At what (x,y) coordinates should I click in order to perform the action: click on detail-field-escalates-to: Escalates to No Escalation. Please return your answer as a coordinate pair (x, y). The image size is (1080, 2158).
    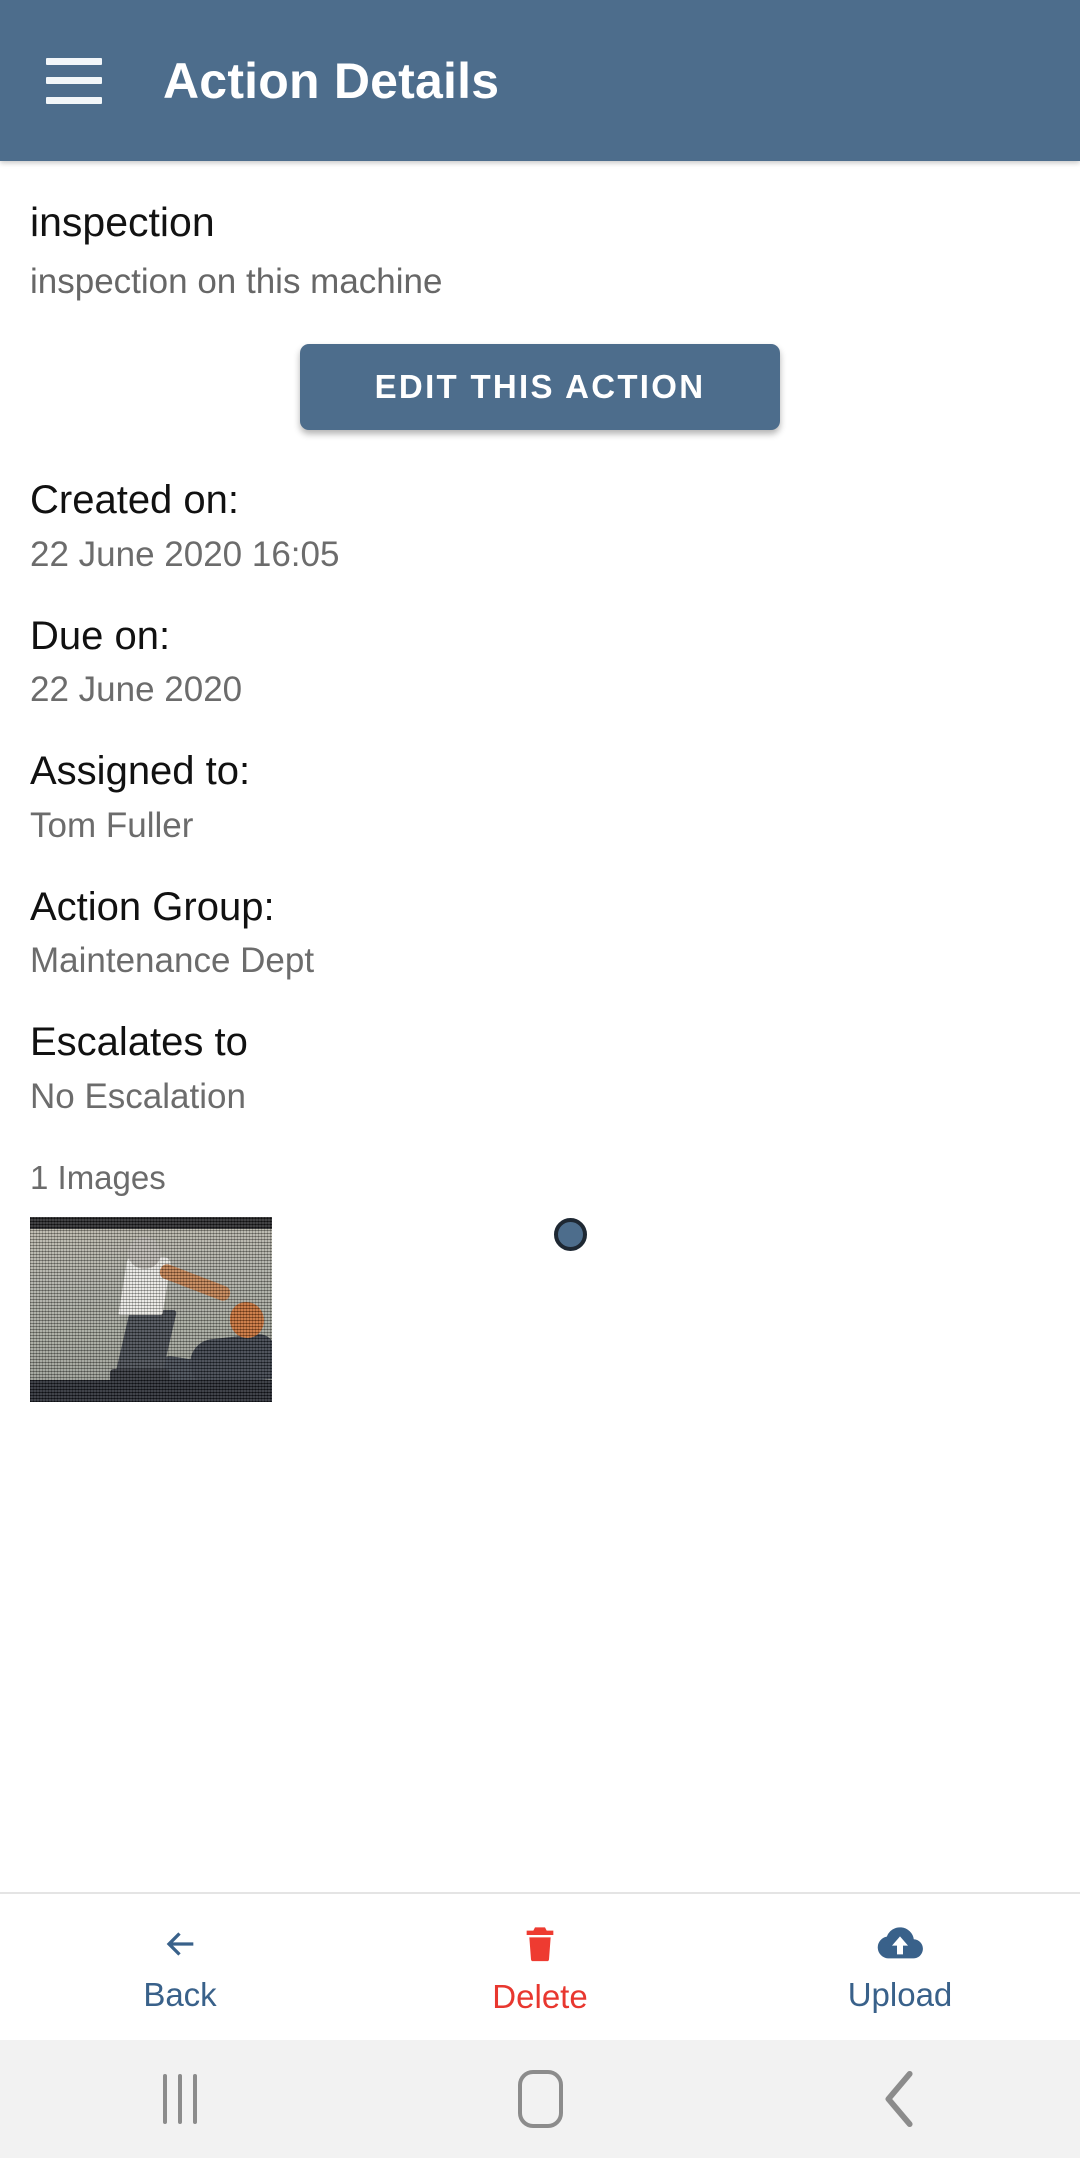
    Looking at the image, I should click on (540, 1067).